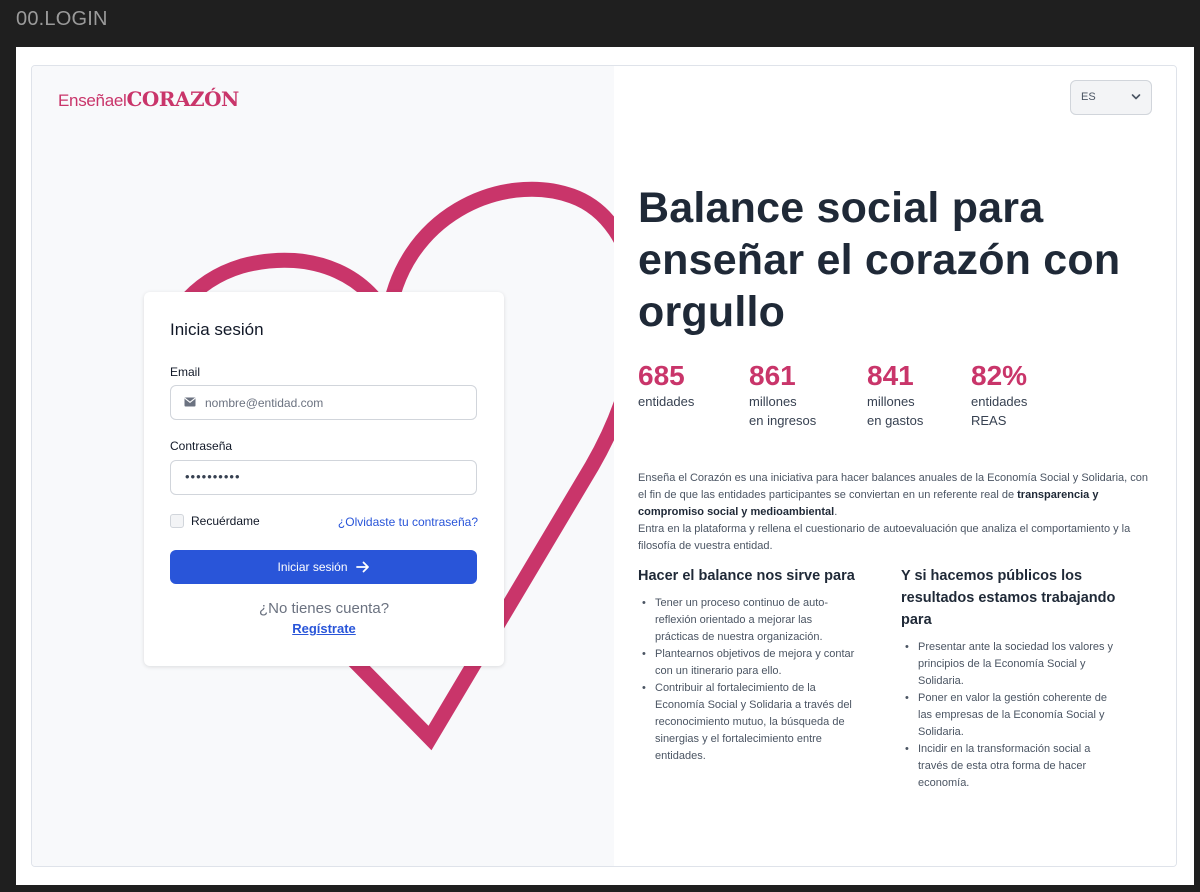 The width and height of the screenshot is (1200, 892). I want to click on password-label: Contraseña, so click(201, 446).